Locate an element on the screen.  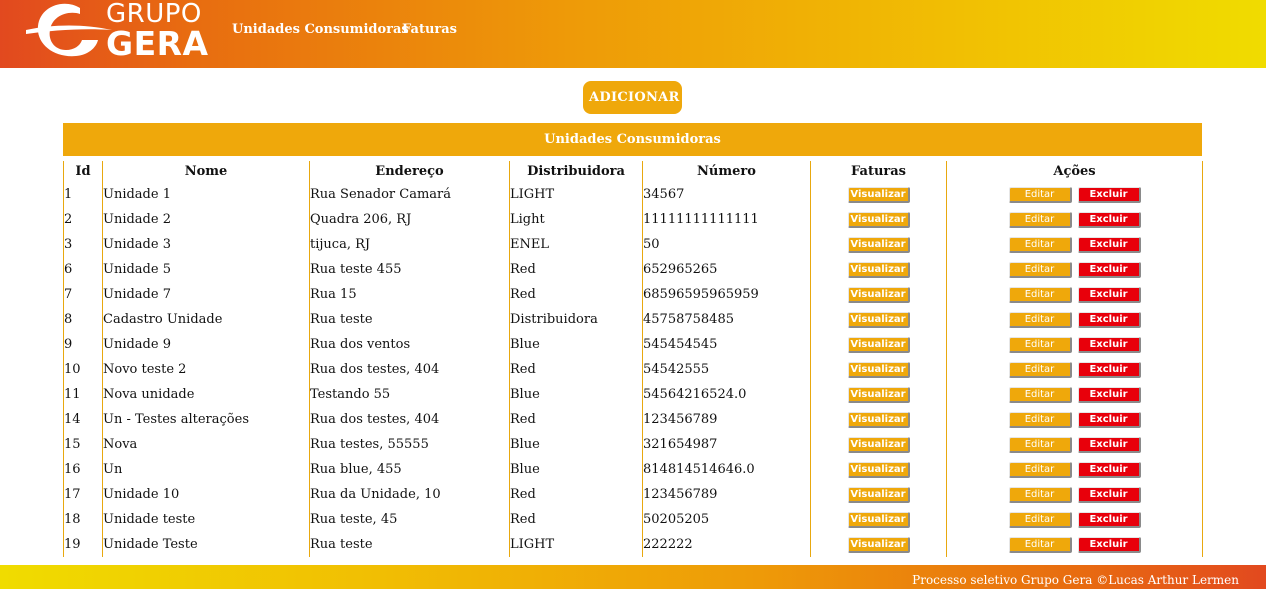
cell-address: Rua blue, 455 is located at coordinates (409, 469).